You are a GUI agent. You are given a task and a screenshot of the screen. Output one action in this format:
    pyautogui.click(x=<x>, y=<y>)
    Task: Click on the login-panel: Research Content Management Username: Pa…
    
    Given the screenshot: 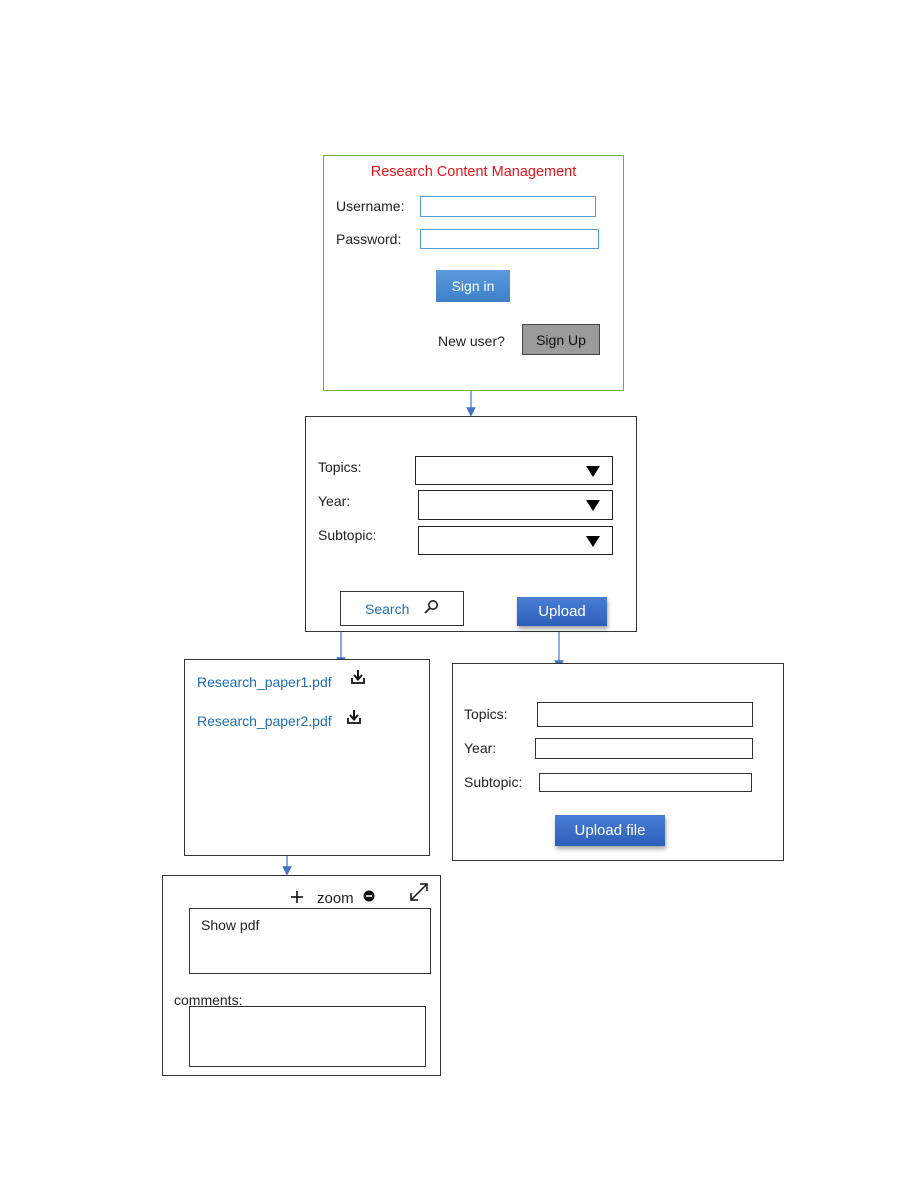 What is the action you would take?
    pyautogui.click(x=473, y=273)
    